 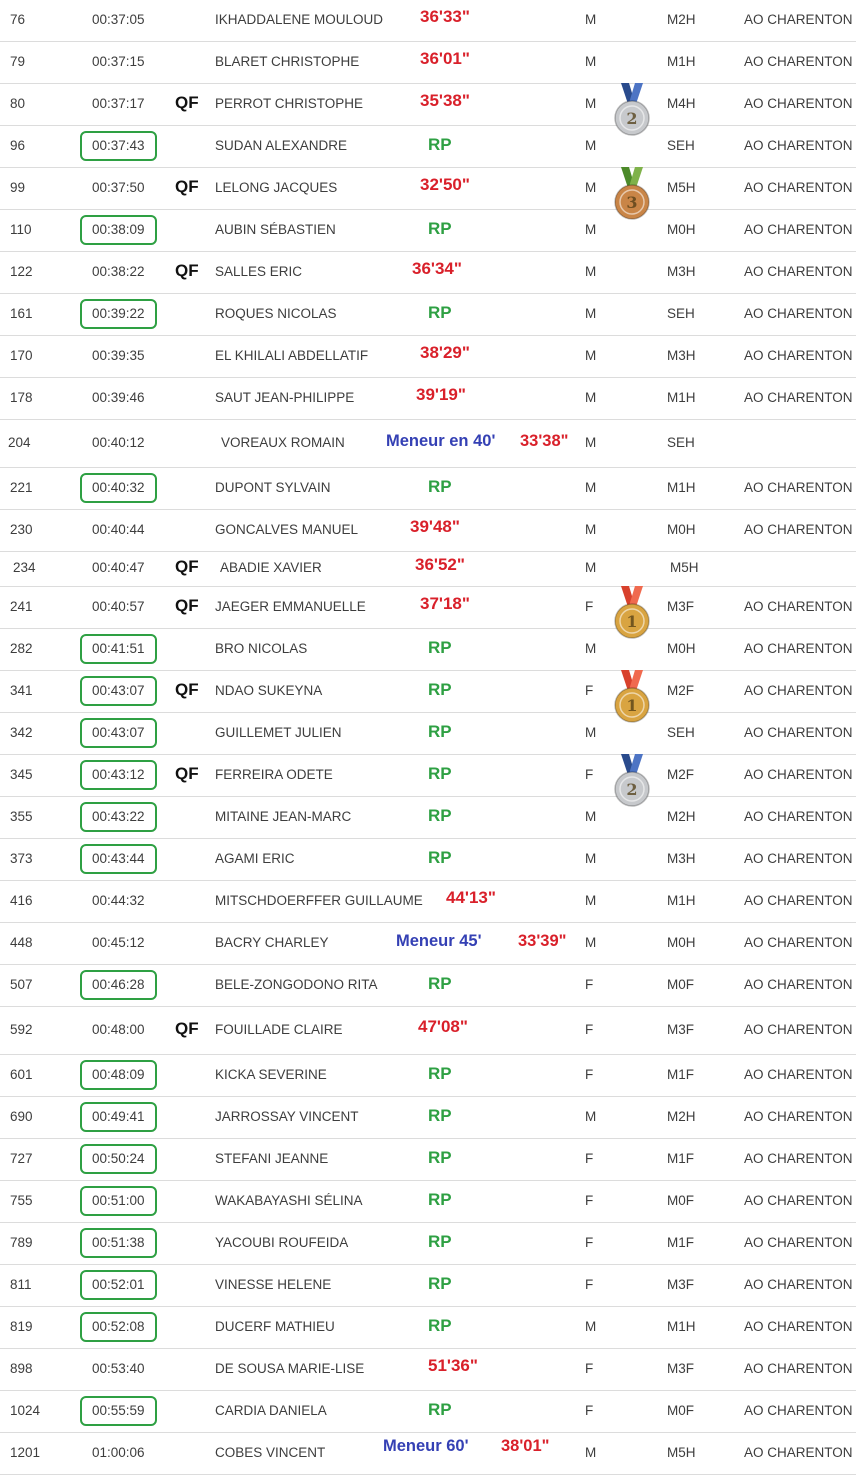 What do you see at coordinates (437, 268) in the screenshot?
I see `performance-time: 36'34"` at bounding box center [437, 268].